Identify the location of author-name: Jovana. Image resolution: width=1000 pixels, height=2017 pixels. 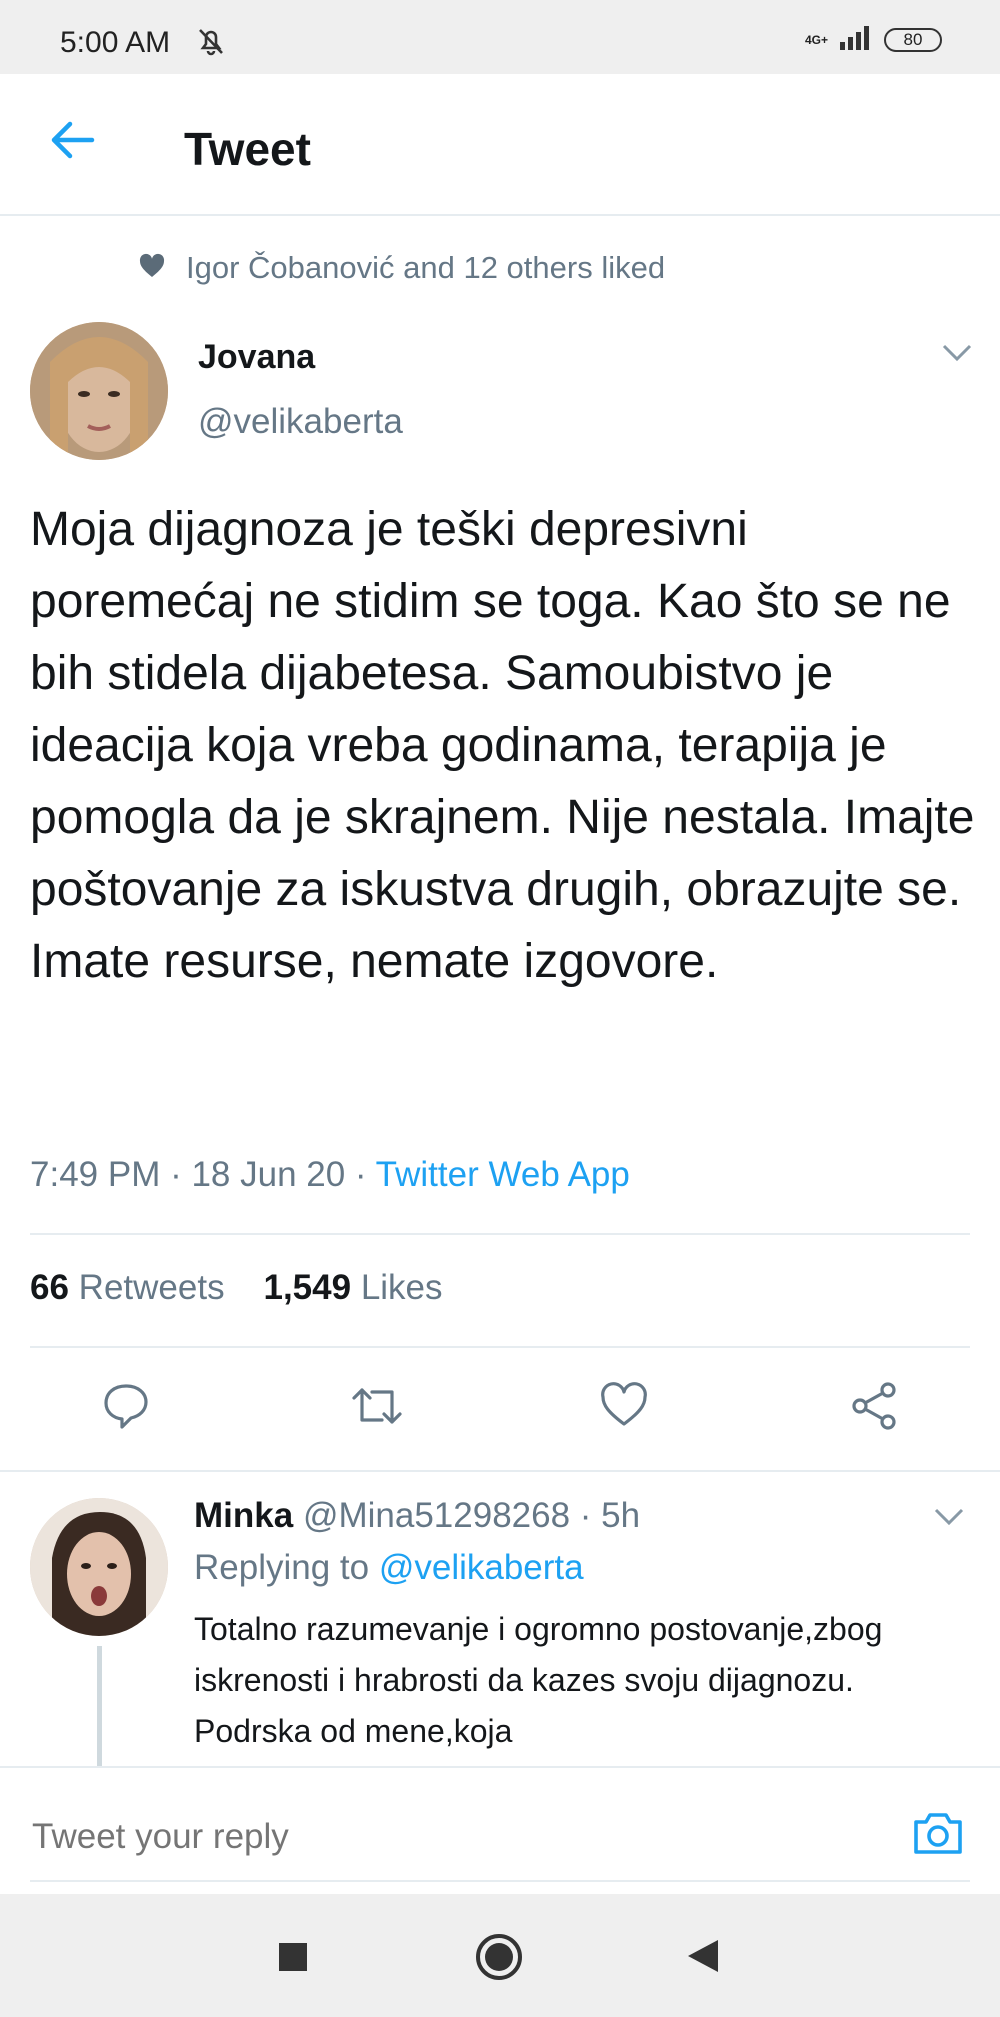
(256, 357).